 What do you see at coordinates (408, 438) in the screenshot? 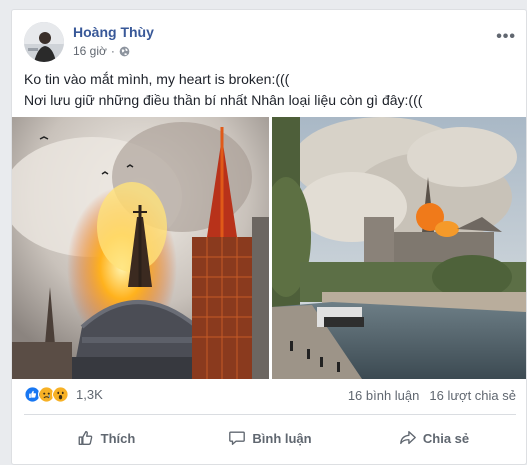
I see `share-arrow-icon` at bounding box center [408, 438].